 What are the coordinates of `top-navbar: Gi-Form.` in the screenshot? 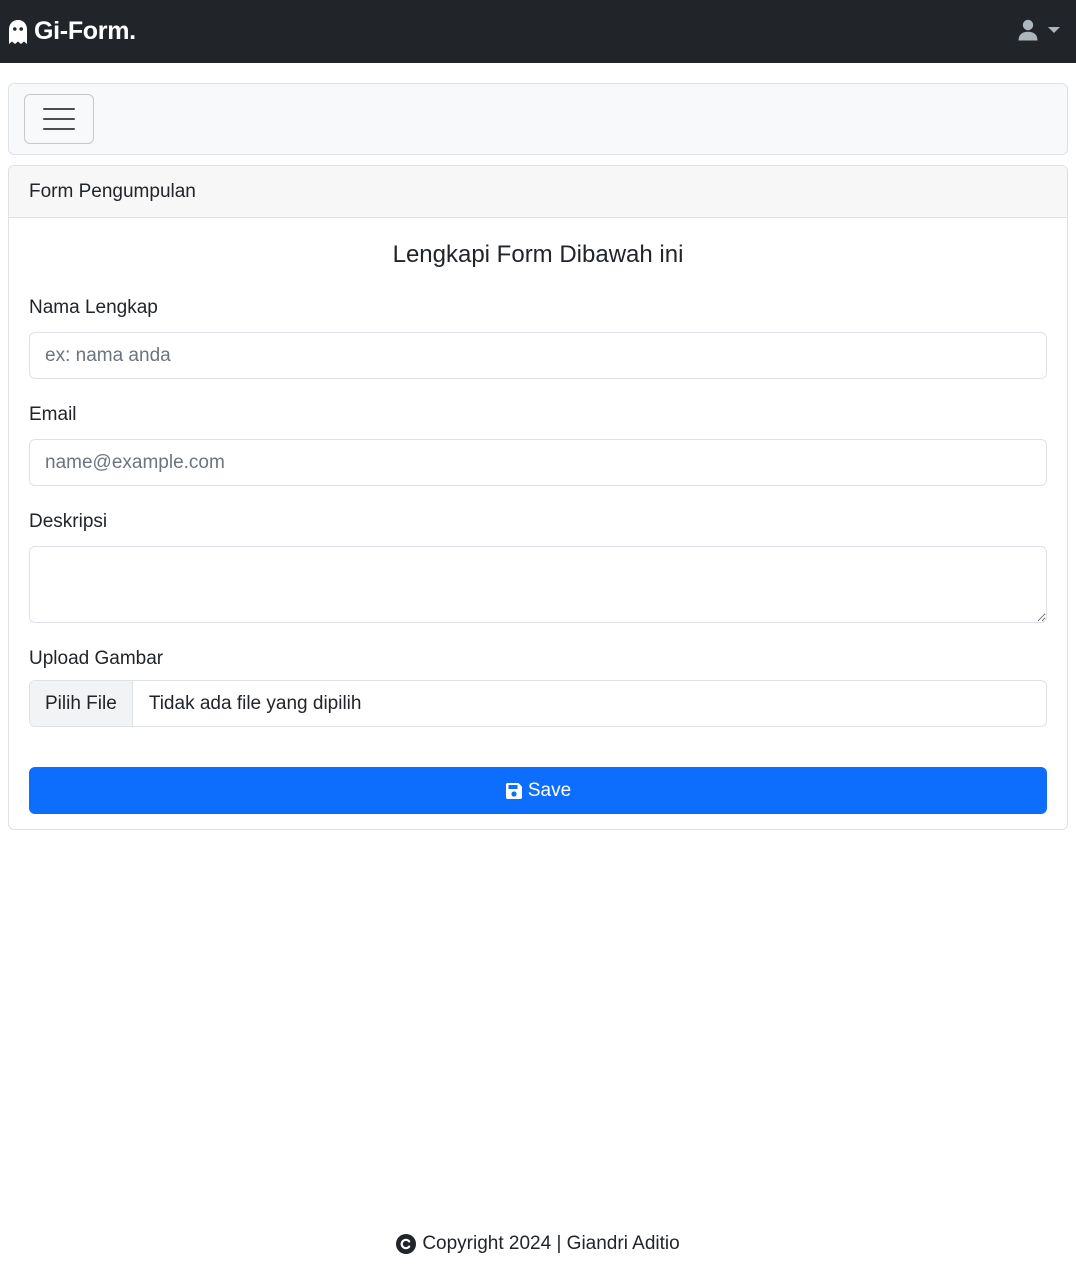 It's located at (538, 31).